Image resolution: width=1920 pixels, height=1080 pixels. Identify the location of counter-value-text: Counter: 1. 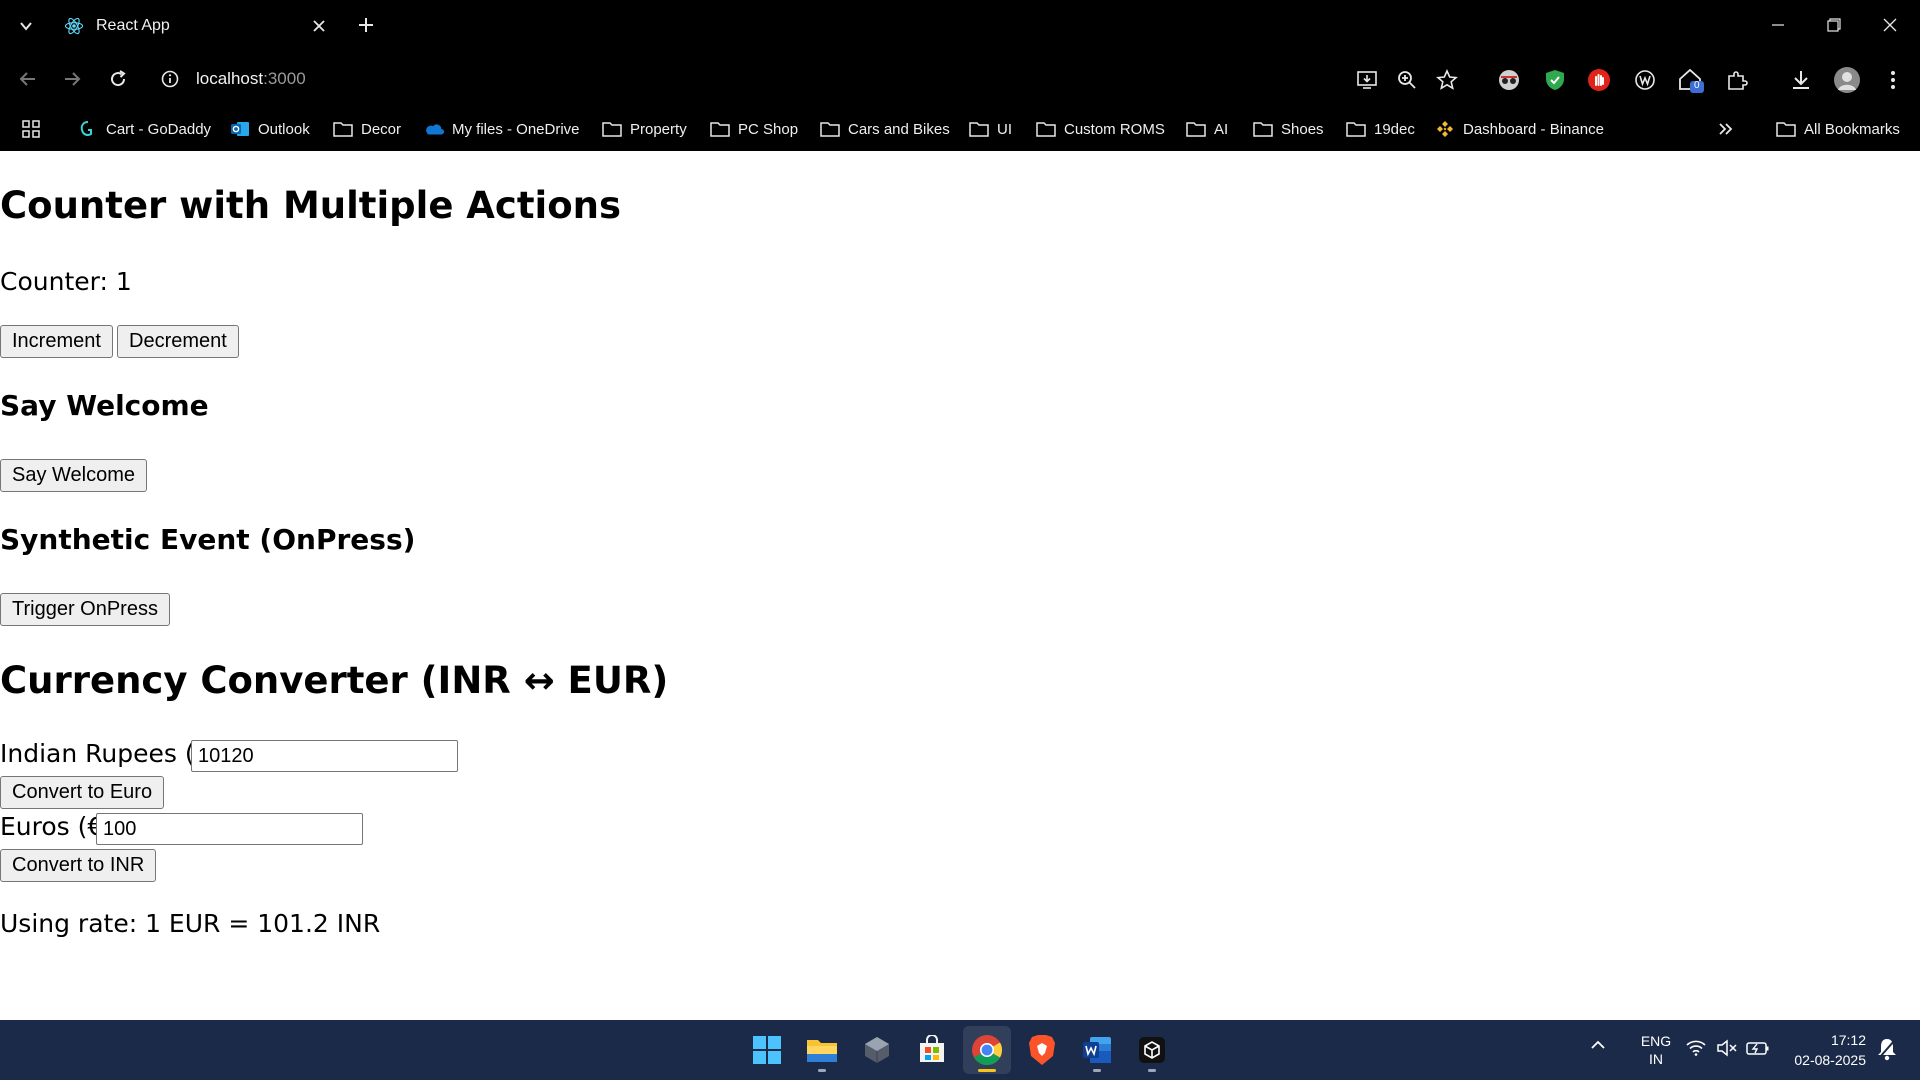
(66, 281).